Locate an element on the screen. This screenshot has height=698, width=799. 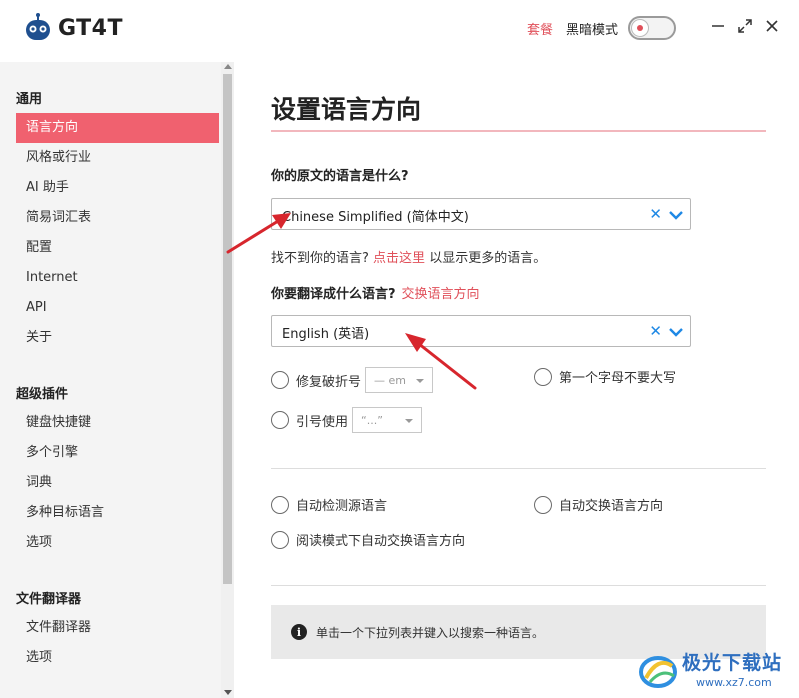
reading-mode-swap-option: 阅读模式下自动交换语言方向 is located at coordinates (368, 539).